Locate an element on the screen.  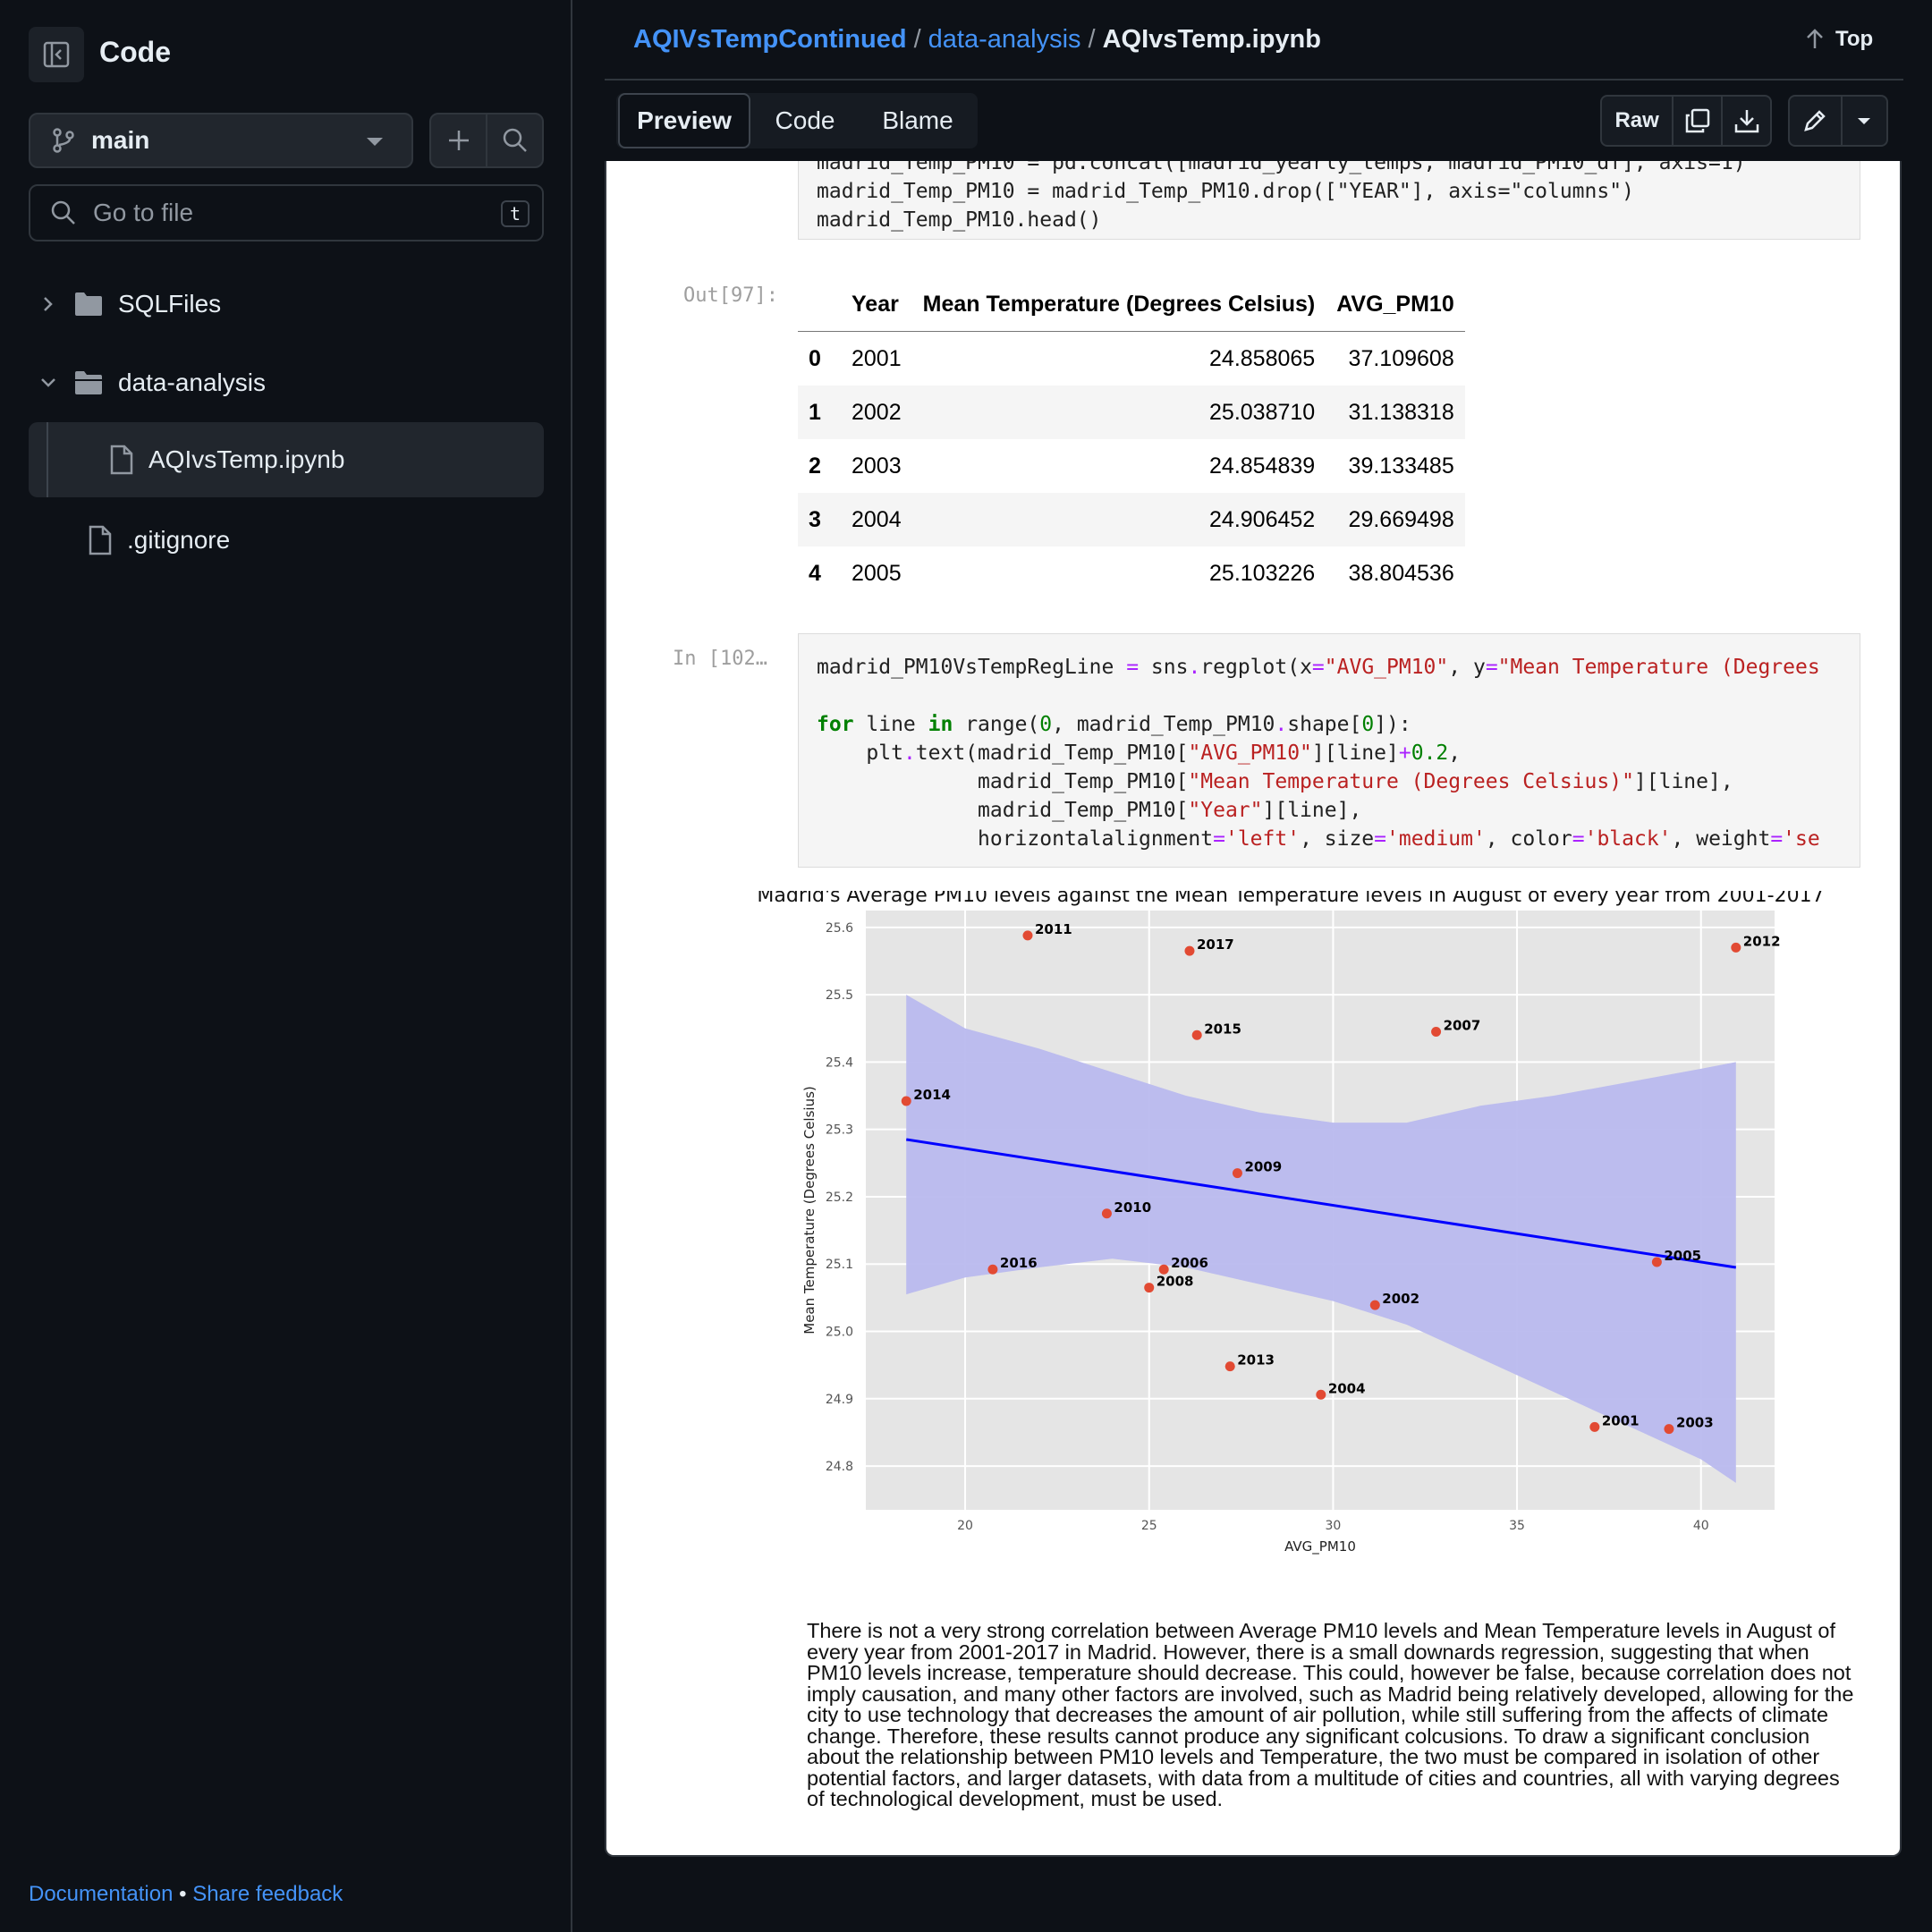
branch-name: main is located at coordinates (120, 140).